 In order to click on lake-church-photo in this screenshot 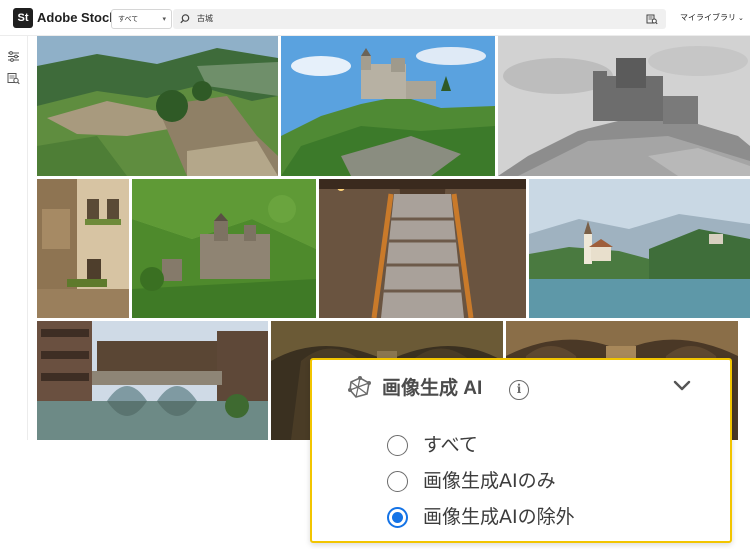, I will do `click(639, 248)`.